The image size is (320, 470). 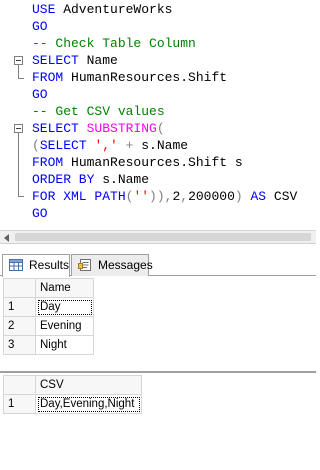 I want to click on code-token: ',', so click(x=106, y=145).